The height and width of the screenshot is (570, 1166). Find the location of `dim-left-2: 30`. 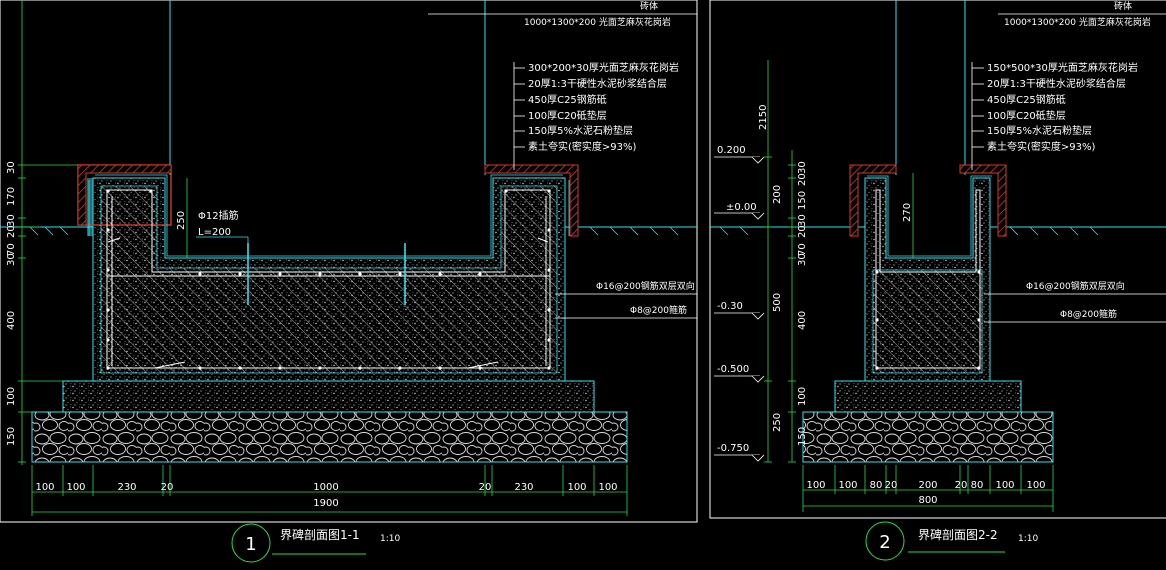

dim-left-2: 30 is located at coordinates (11, 220).